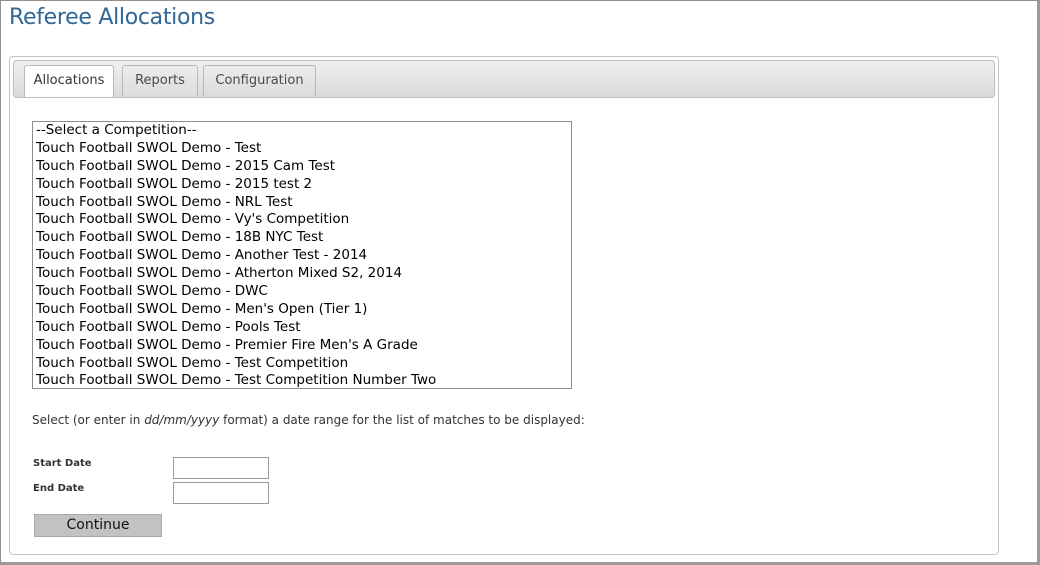 The image size is (1040, 565). Describe the element at coordinates (302, 185) in the screenshot. I see `competition-option: Touch Football SWOL Demo - 2015 test 2` at that location.